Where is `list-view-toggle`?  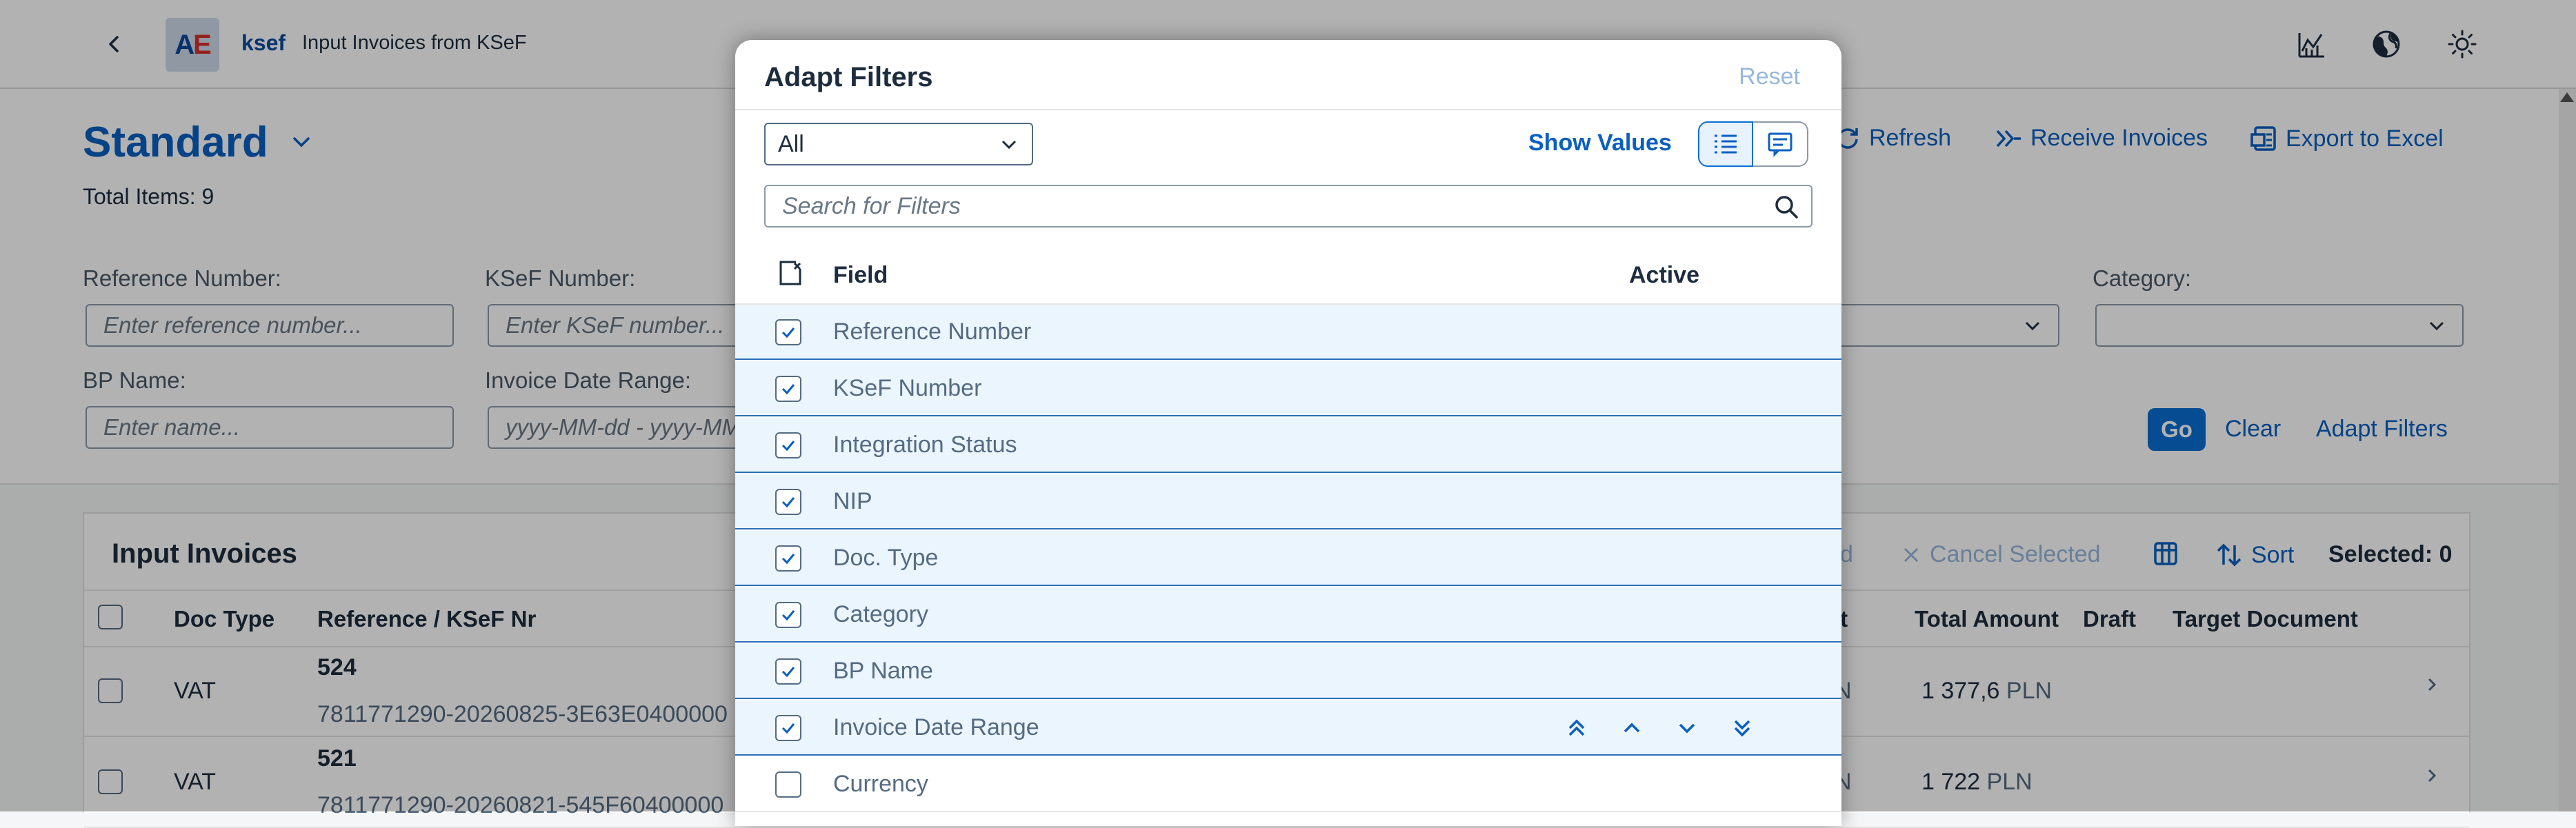 list-view-toggle is located at coordinates (1725, 144).